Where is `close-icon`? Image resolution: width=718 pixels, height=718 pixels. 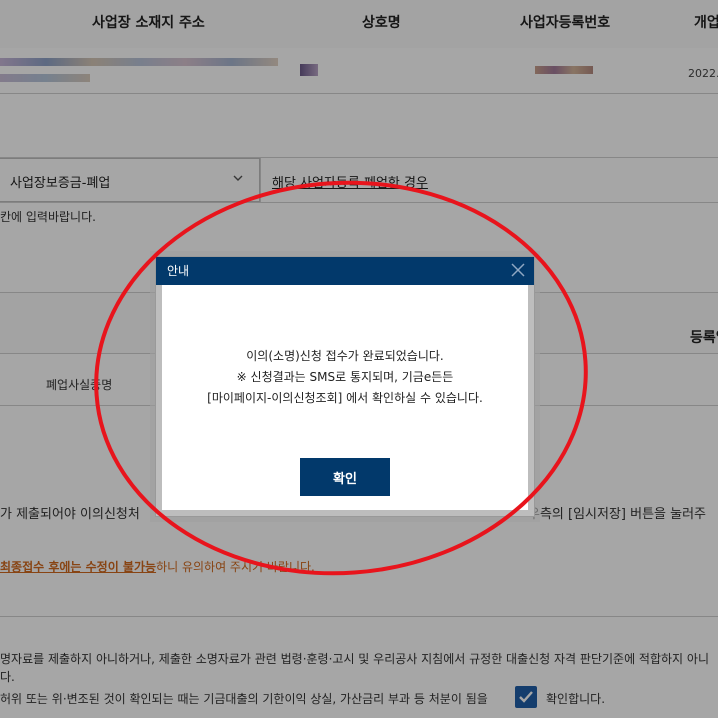
close-icon is located at coordinates (518, 270).